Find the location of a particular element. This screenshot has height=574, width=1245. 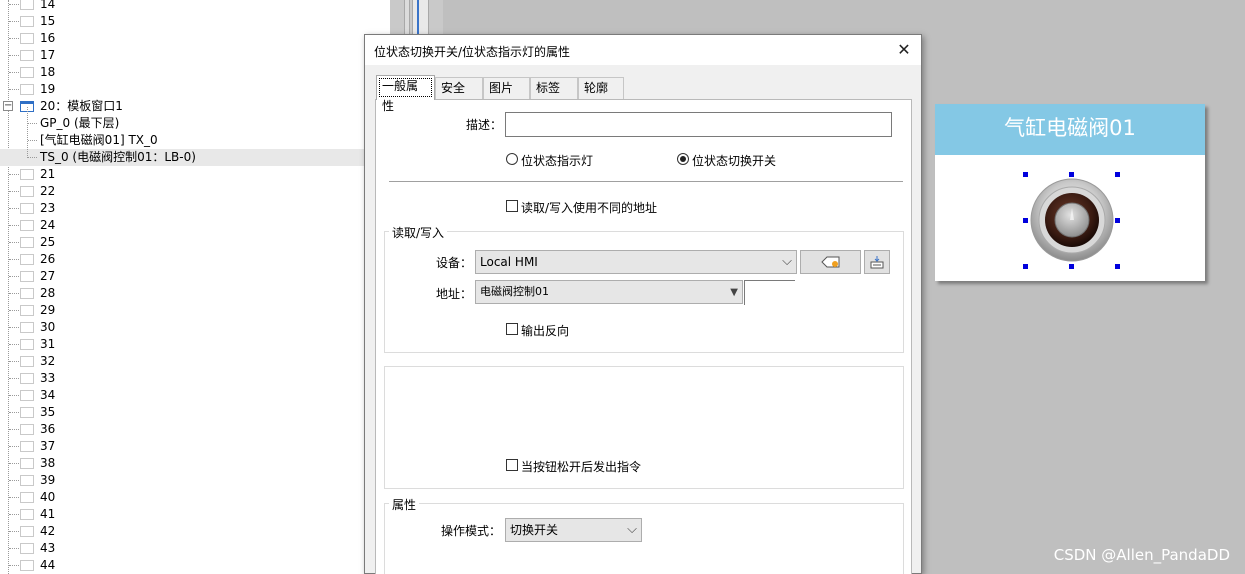

tree-child-object: GP_0 (最下层) is located at coordinates (182, 123).